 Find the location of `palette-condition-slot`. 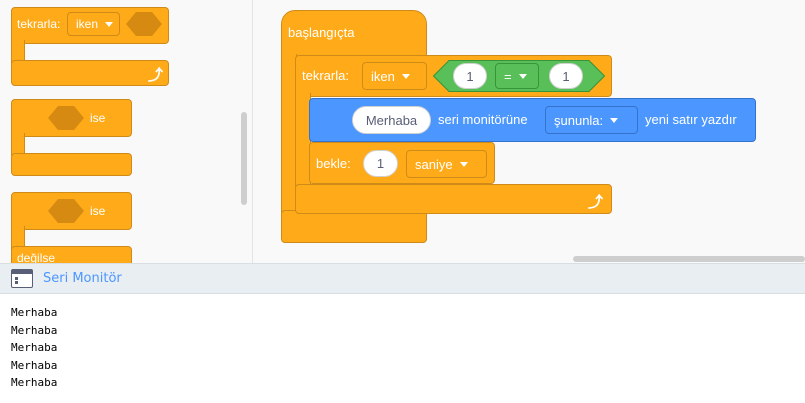

palette-condition-slot is located at coordinates (144, 24).